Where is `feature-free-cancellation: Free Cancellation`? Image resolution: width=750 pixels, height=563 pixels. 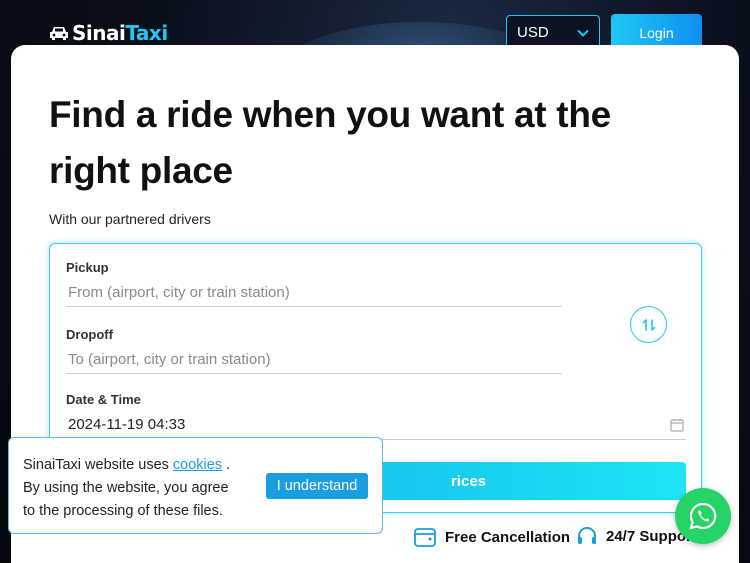
feature-free-cancellation: Free Cancellation is located at coordinates (491, 537).